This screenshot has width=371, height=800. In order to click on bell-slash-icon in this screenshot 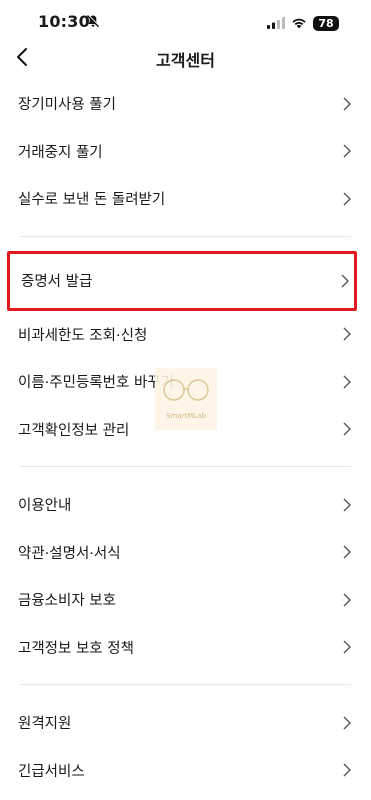, I will do `click(93, 22)`.